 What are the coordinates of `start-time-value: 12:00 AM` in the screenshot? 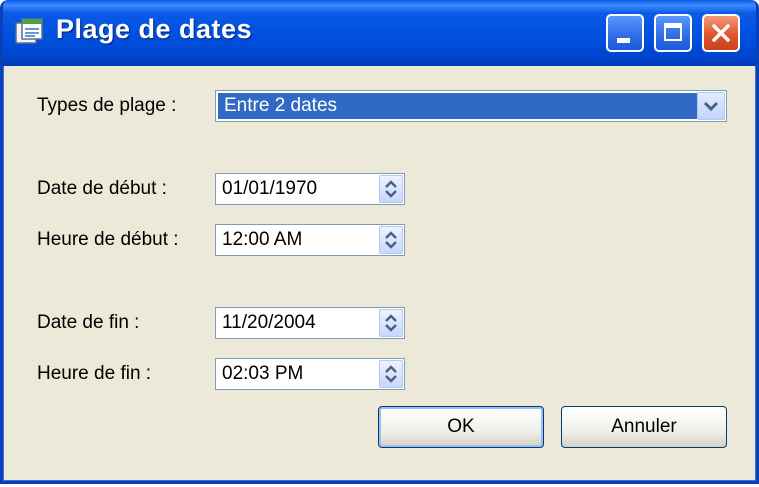 It's located at (262, 239).